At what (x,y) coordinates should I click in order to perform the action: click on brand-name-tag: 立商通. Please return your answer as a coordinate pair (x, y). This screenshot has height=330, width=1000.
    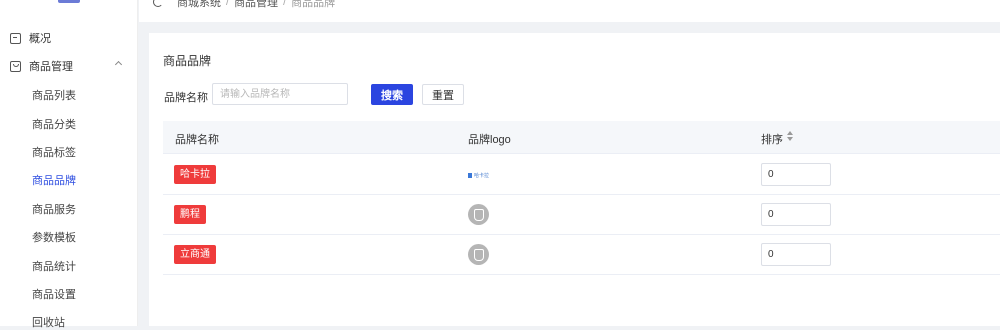
    Looking at the image, I should click on (195, 254).